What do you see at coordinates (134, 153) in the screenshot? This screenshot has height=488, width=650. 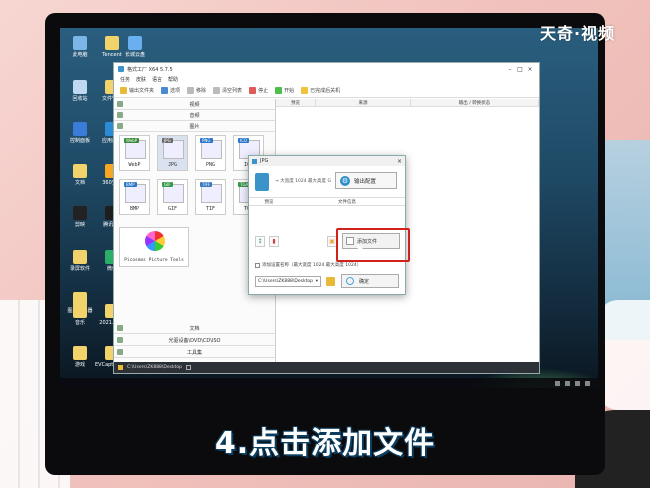 I see `format-tile-webp: WebP WebP` at bounding box center [134, 153].